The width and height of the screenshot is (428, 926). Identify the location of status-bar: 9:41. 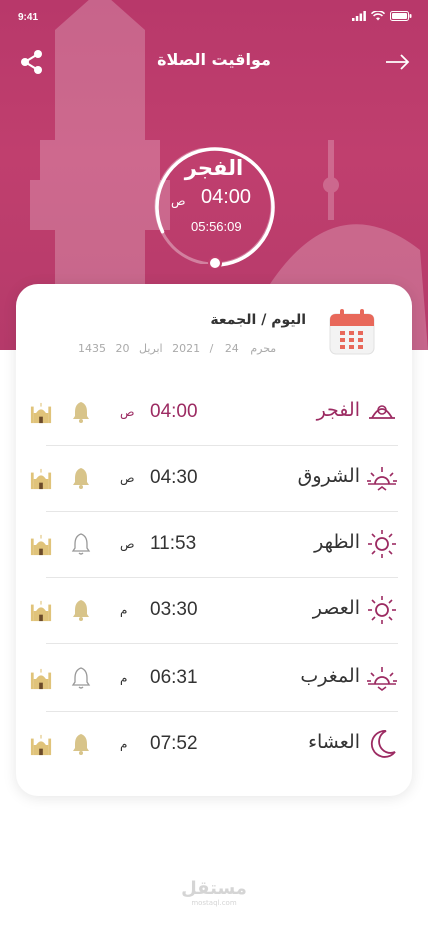
(214, 18).